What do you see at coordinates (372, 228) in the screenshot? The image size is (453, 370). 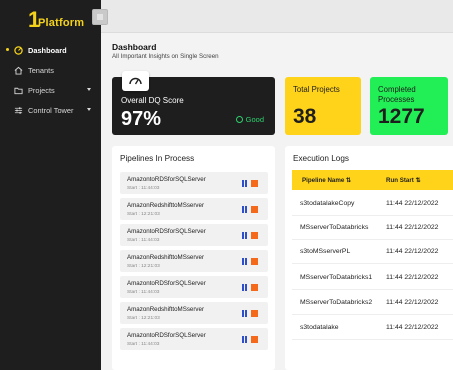 I see `table-row: MSserverToDatabricks 11:44 22/12/2022` at bounding box center [372, 228].